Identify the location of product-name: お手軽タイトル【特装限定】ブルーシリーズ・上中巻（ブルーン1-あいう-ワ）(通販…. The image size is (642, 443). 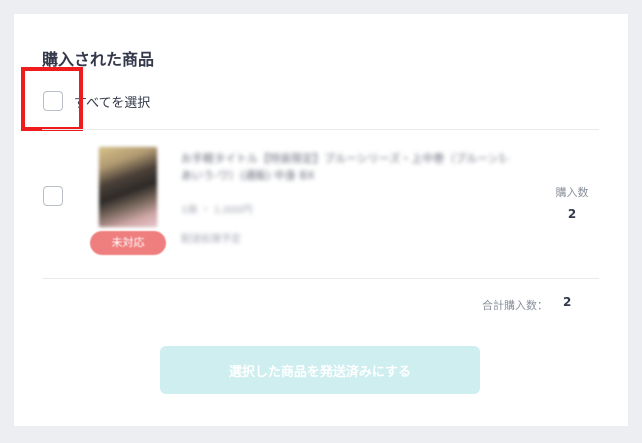
(345, 167).